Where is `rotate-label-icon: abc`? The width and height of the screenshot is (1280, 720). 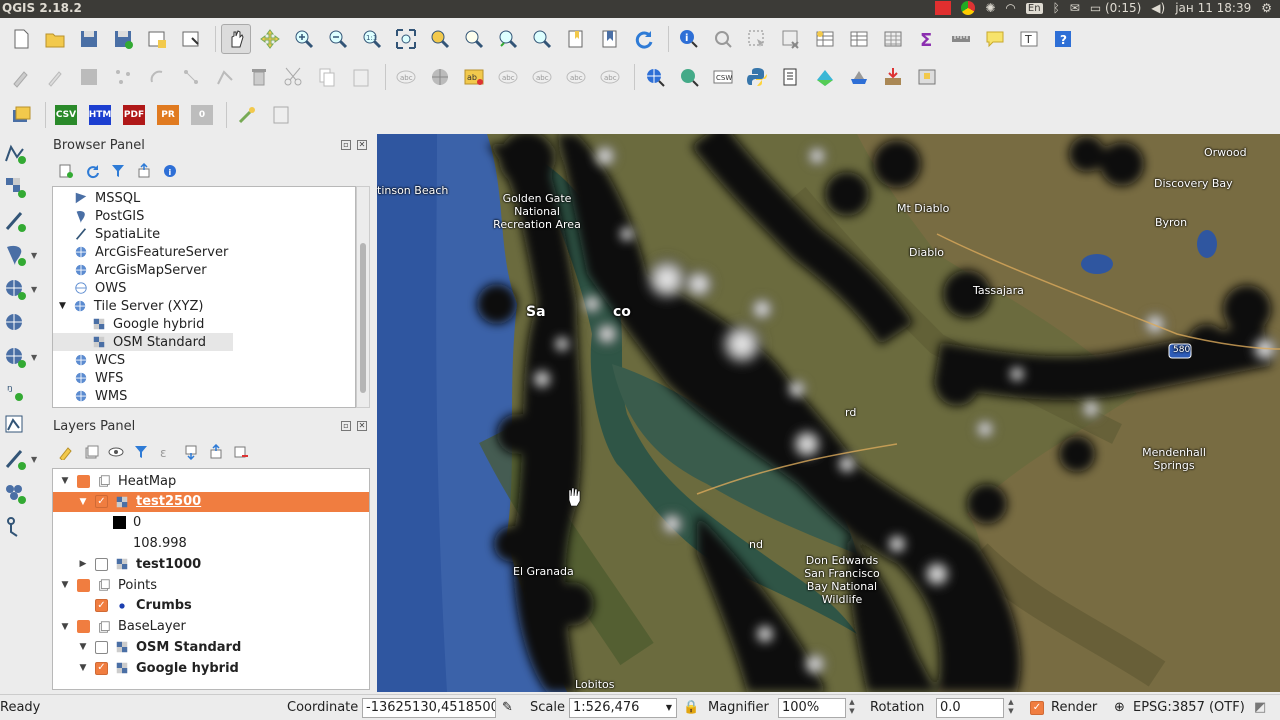
rotate-label-icon: abc is located at coordinates (576, 77).